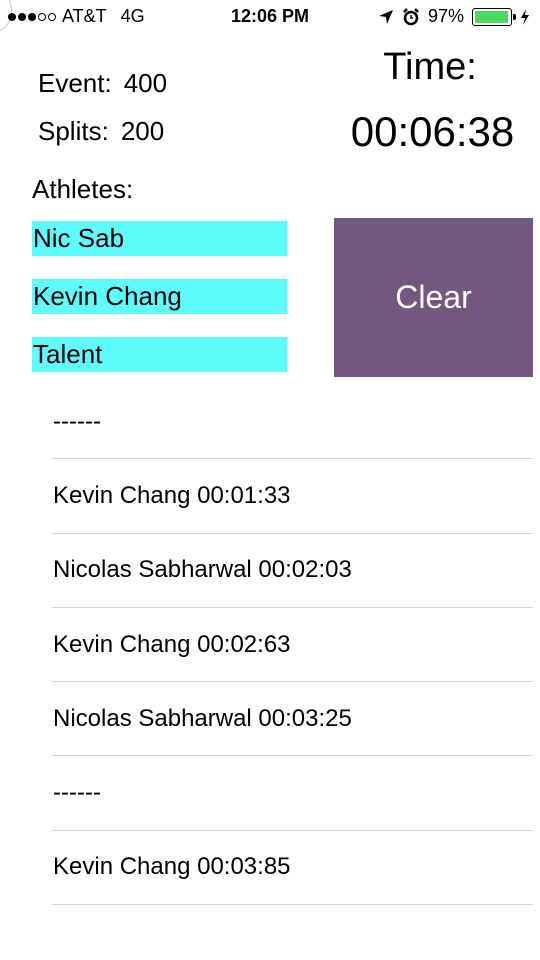 This screenshot has width=540, height=960. Describe the element at coordinates (385, 16) in the screenshot. I see `location-arrow-icon` at that location.